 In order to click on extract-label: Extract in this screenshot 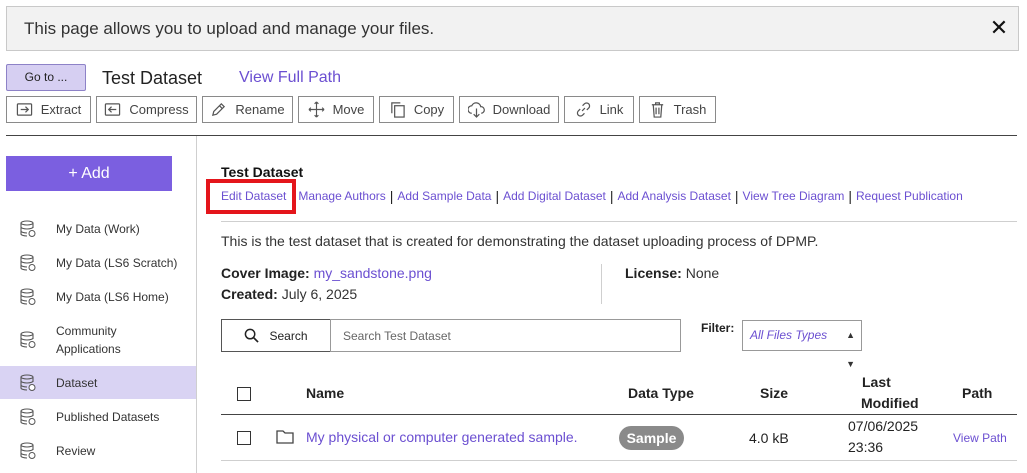, I will do `click(61, 109)`.